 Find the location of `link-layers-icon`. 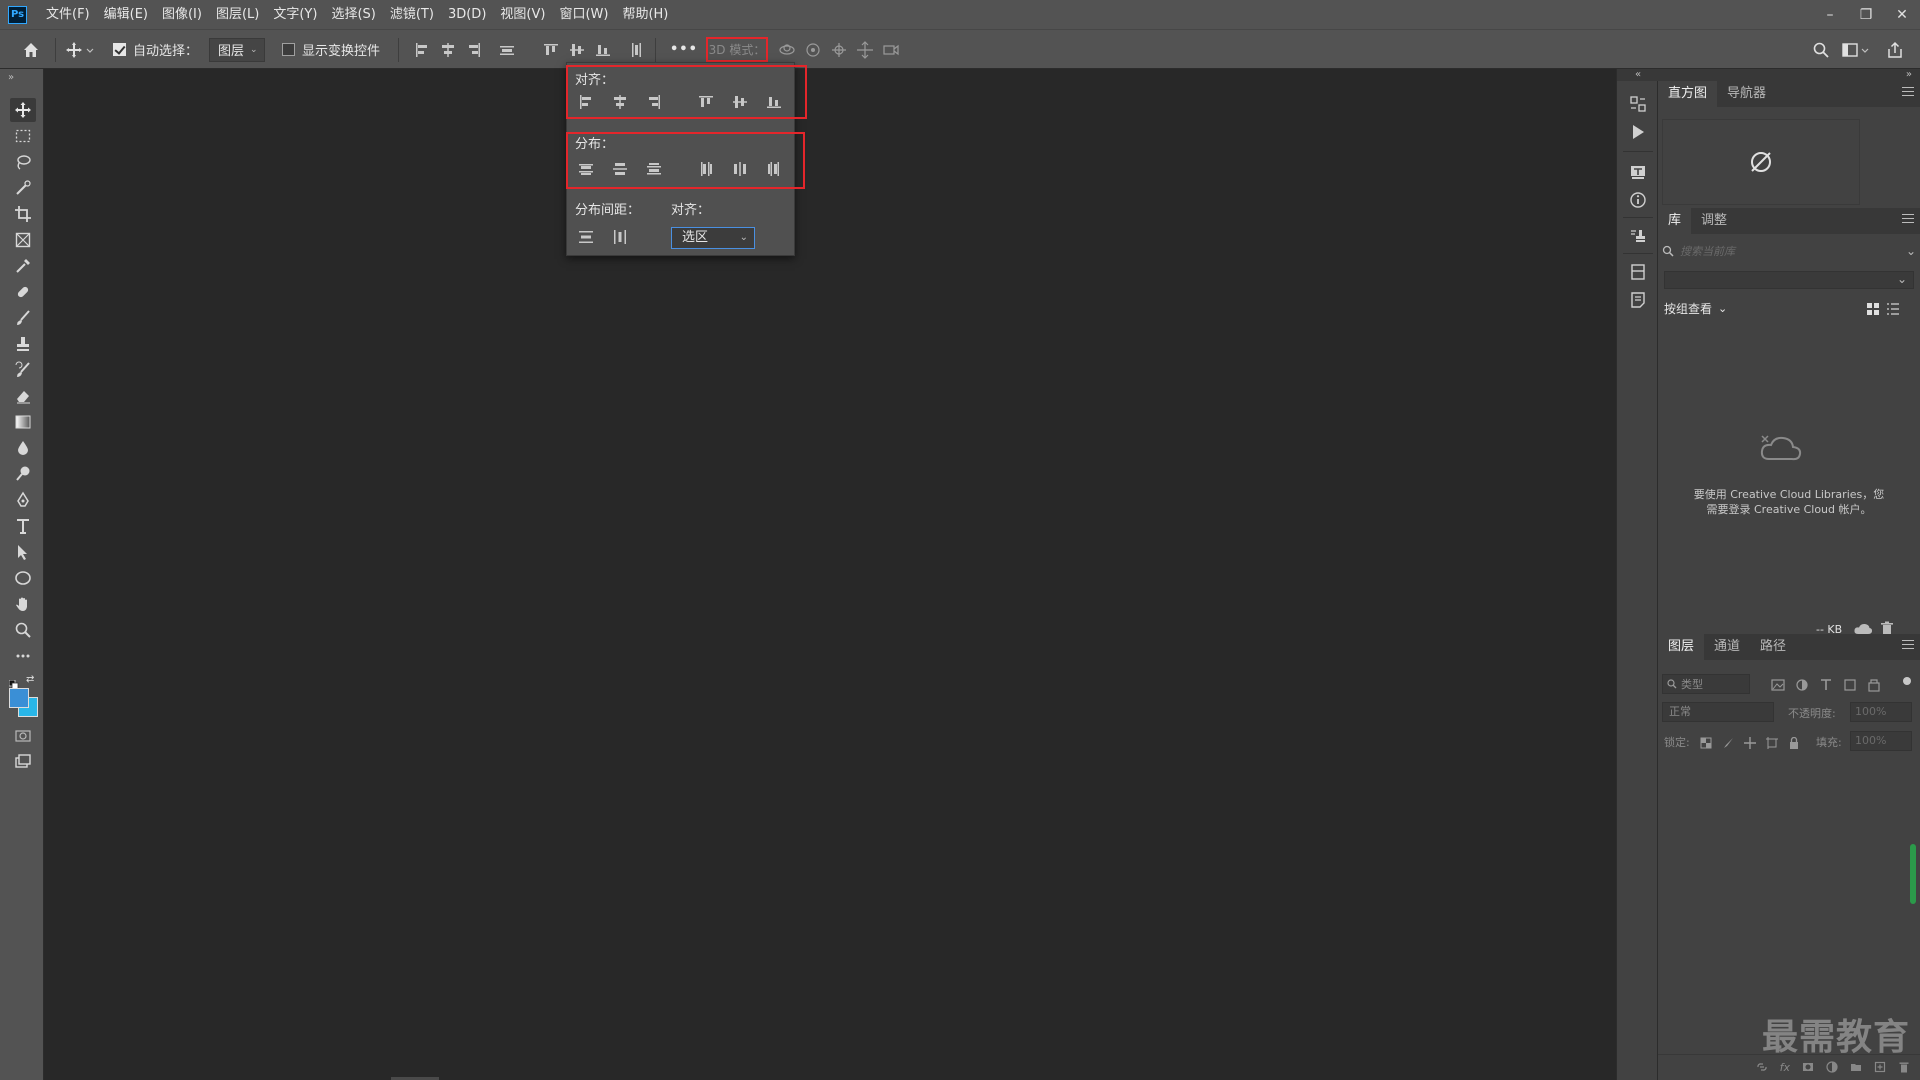

link-layers-icon is located at coordinates (1762, 1067).